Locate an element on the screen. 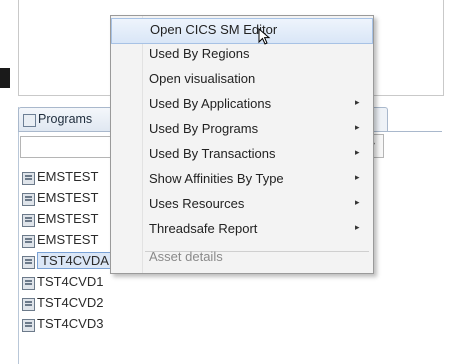  menu-item-used-by-programs: Used By Programs ▸ is located at coordinates (242, 130).